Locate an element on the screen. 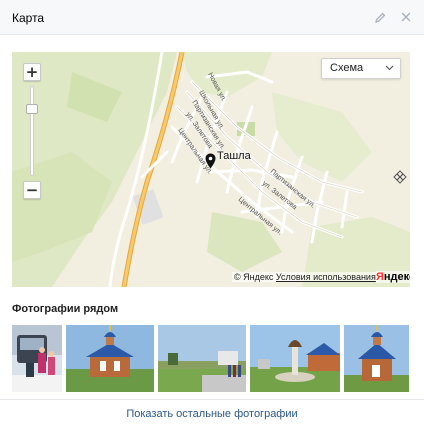 The image size is (424, 427). zoom-in-button: + is located at coordinates (32, 72).